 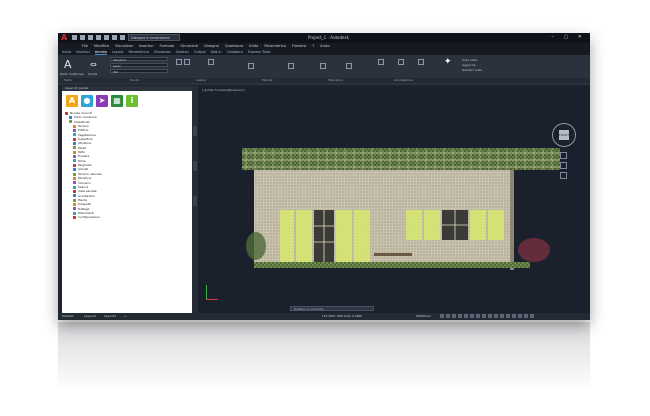 I want to click on point-cloud-scan, so click(x=401, y=209).